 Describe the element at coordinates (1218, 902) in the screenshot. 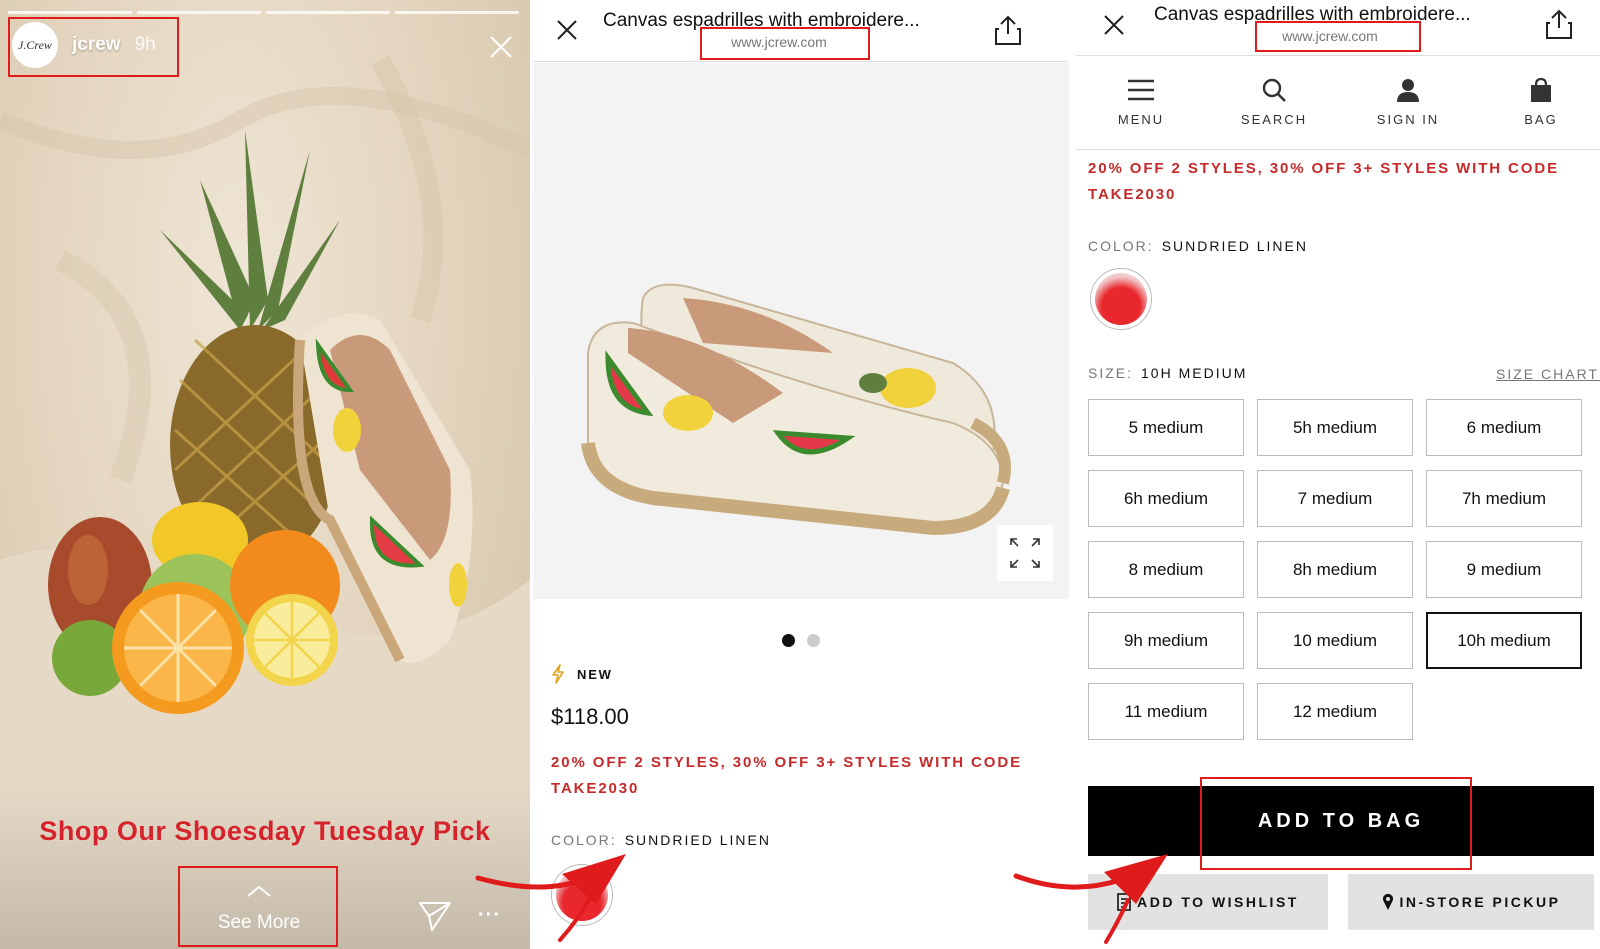

I see `wishlist-label: ADD TO WISHLIST` at that location.